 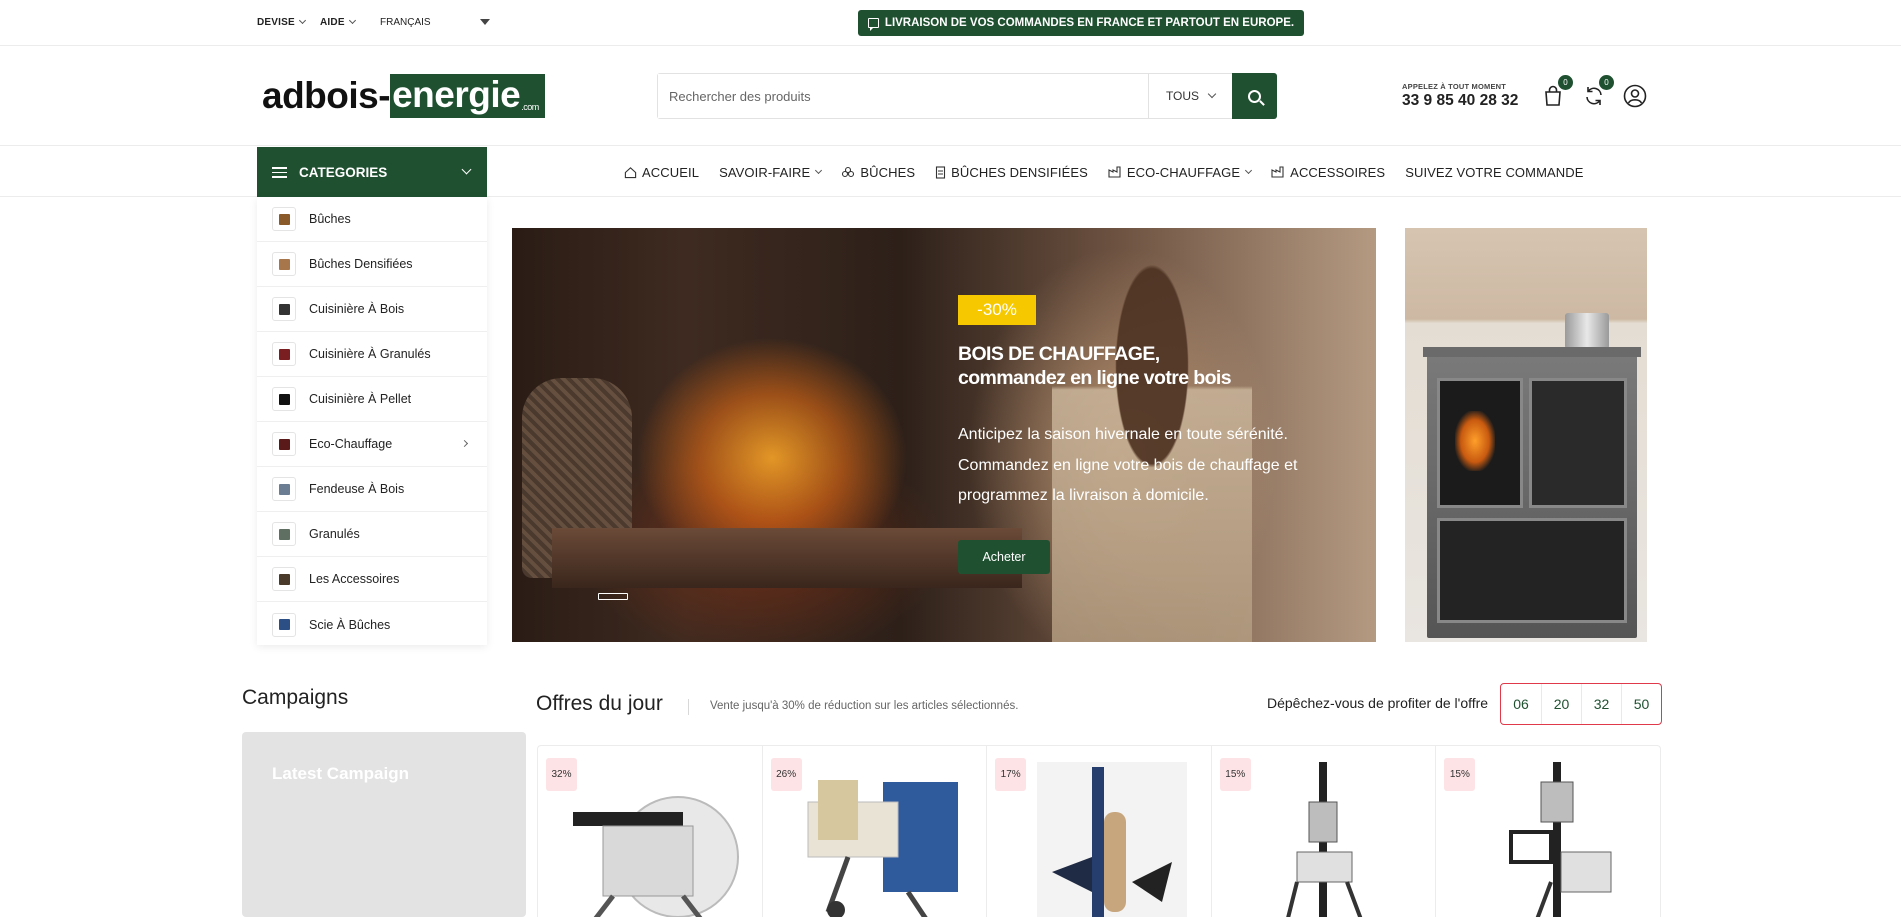 I want to click on nav-item-buches: BÛCHES, so click(x=878, y=172).